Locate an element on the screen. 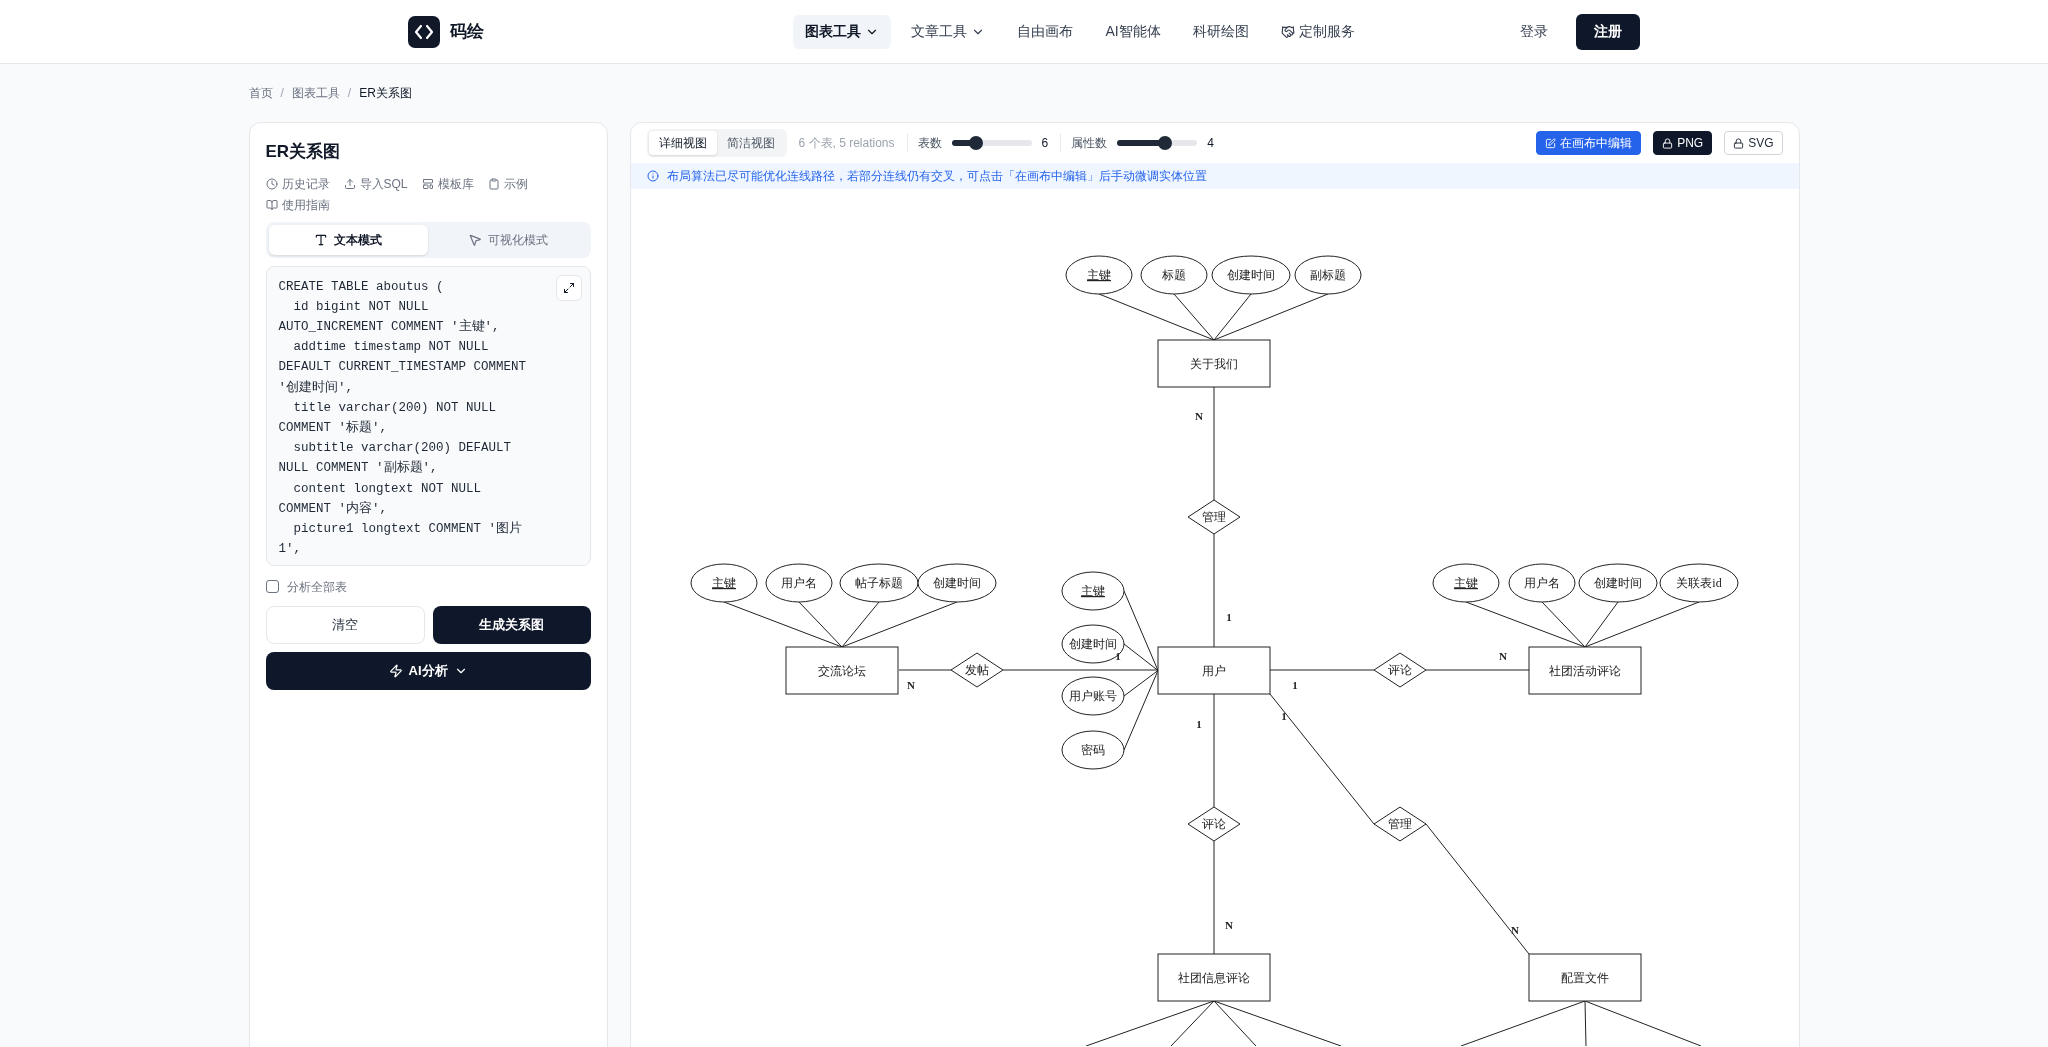  nav-link: 定制服务 is located at coordinates (1317, 31).